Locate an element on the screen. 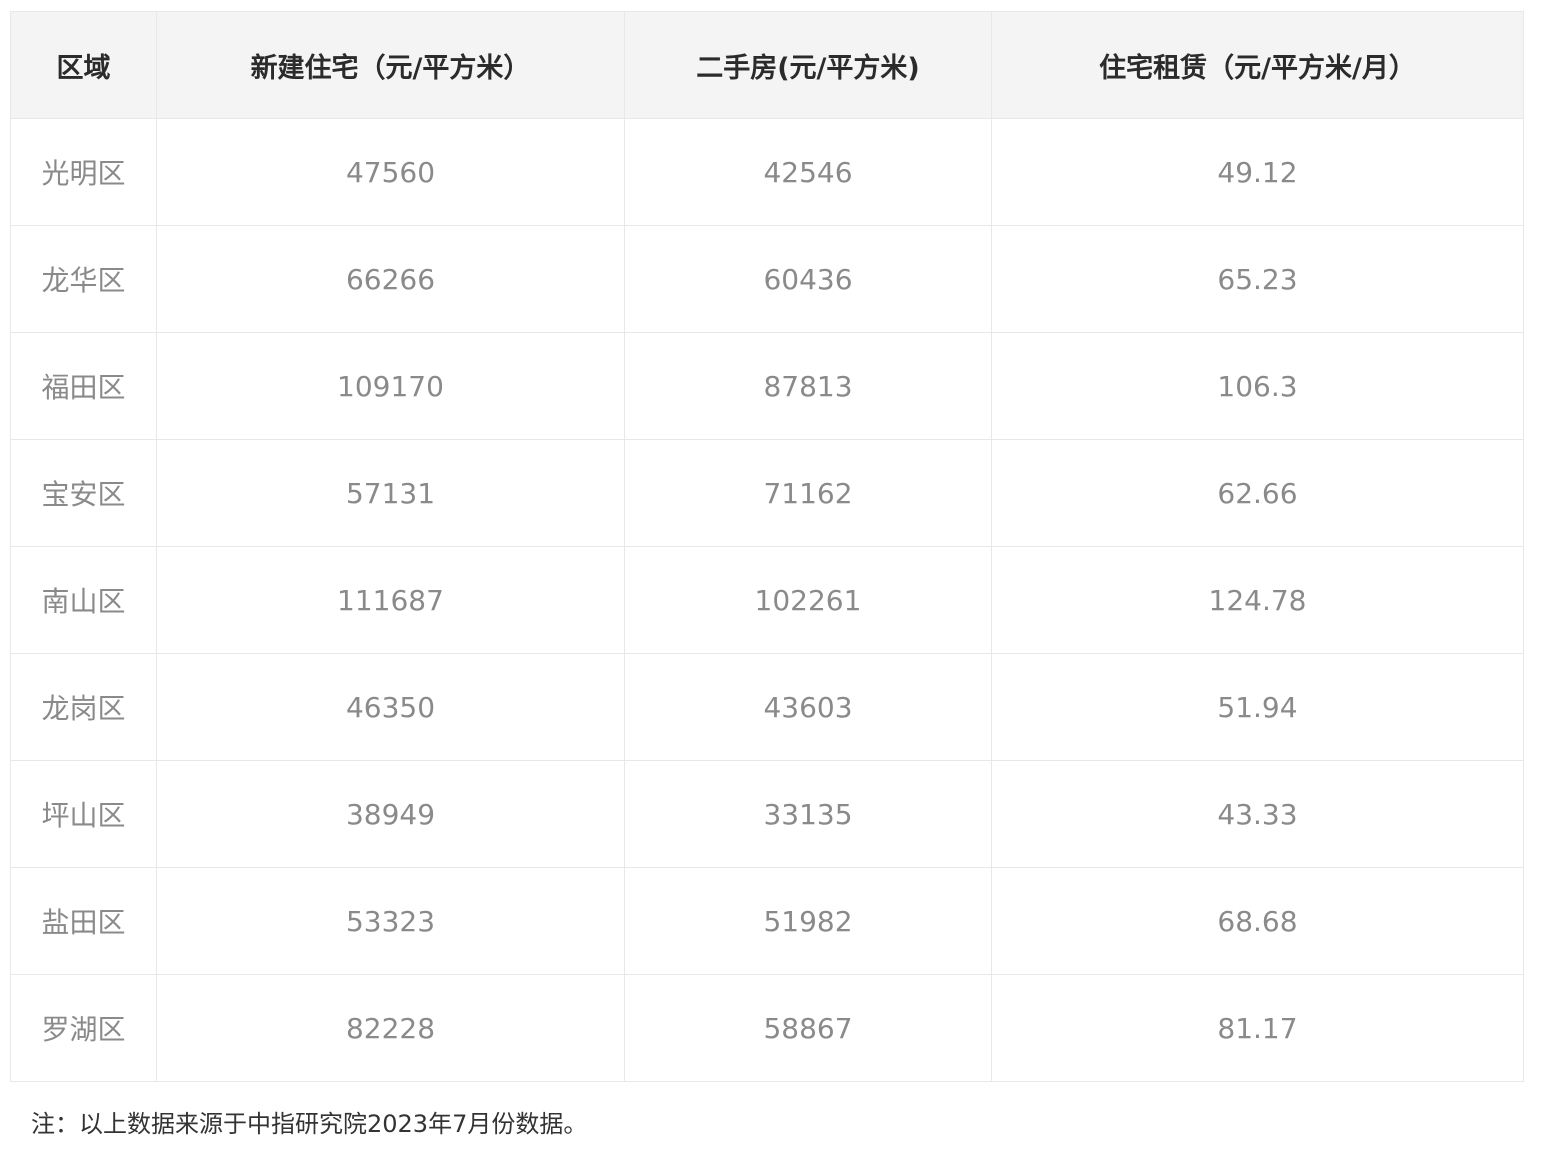 Image resolution: width=1544 pixels, height=1152 pixels. table-header-row: 区域 新建住宅（元/平方米） 二手房(元/平方米) 住宅租赁（元/平方米/月） is located at coordinates (767, 65).